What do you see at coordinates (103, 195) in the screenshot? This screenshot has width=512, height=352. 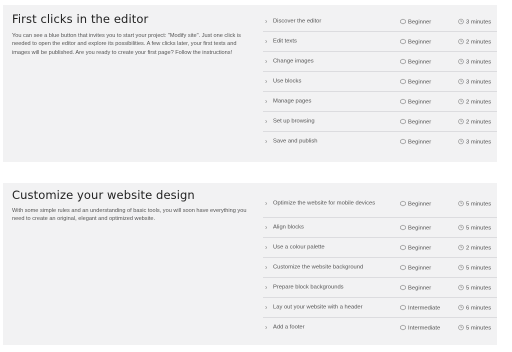 I see `section-title: Customize your website design` at bounding box center [103, 195].